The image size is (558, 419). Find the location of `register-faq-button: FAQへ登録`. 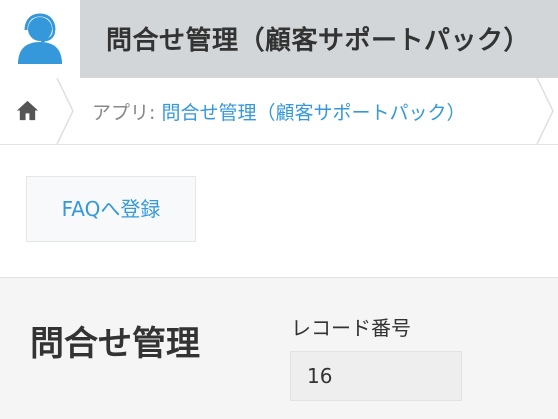

register-faq-button: FAQへ登録 is located at coordinates (111, 209).